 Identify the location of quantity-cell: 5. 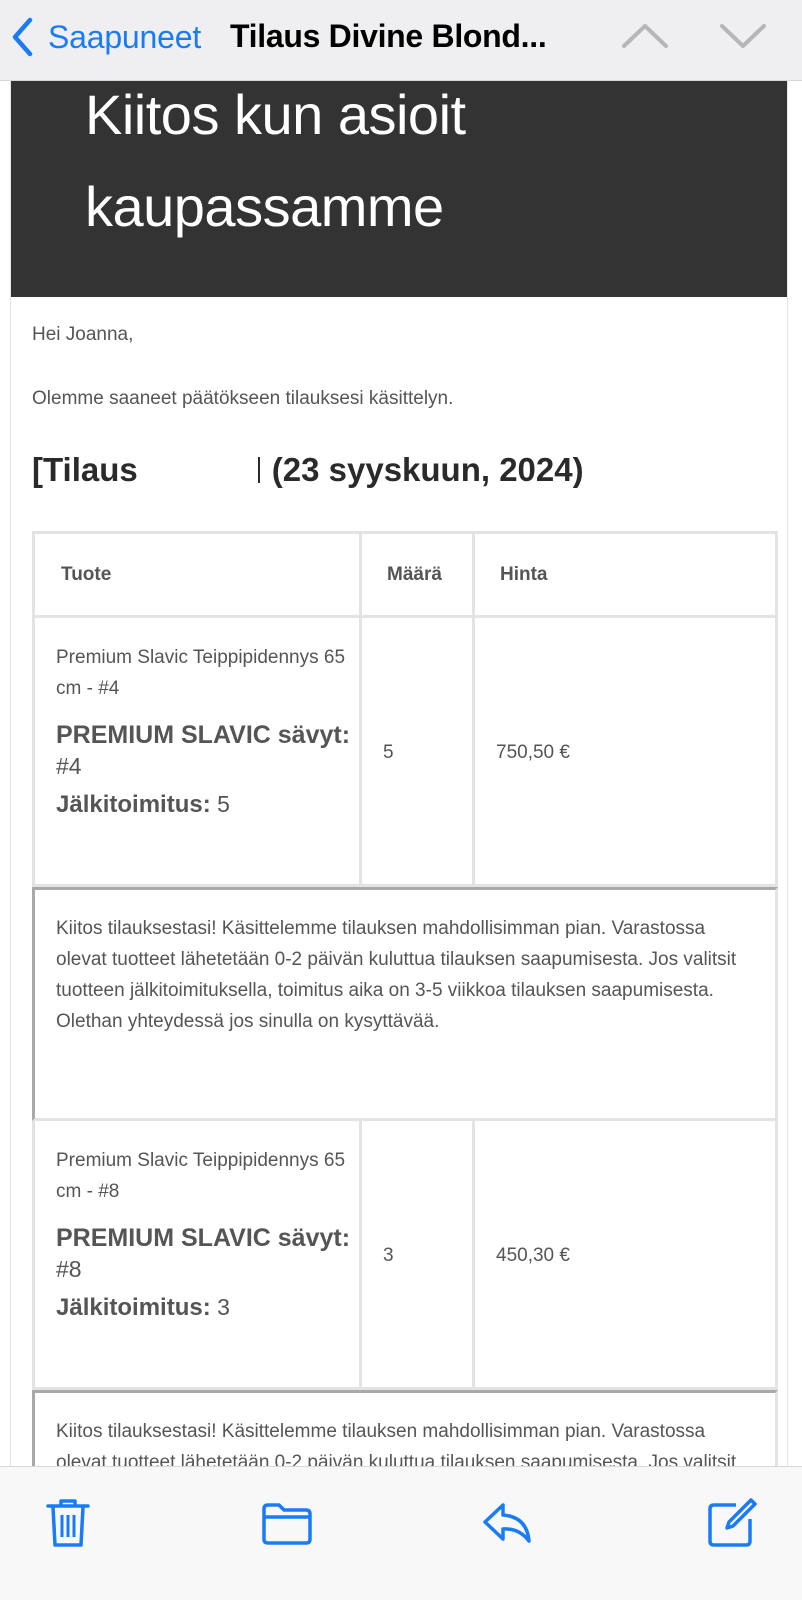
(418, 752).